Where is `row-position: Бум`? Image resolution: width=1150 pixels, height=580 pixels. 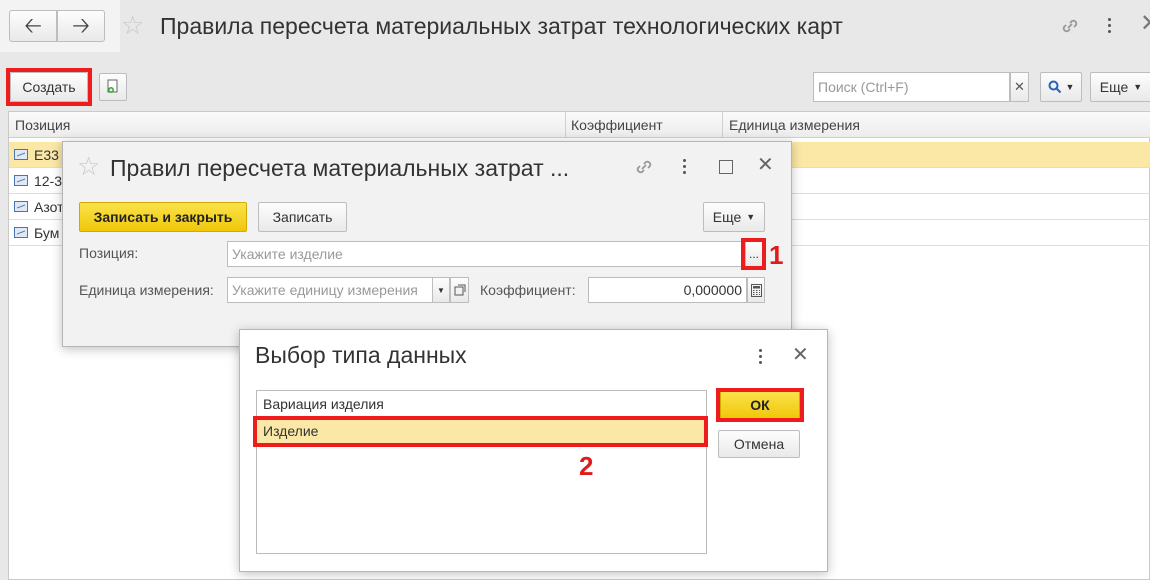 row-position: Бум is located at coordinates (47, 232).